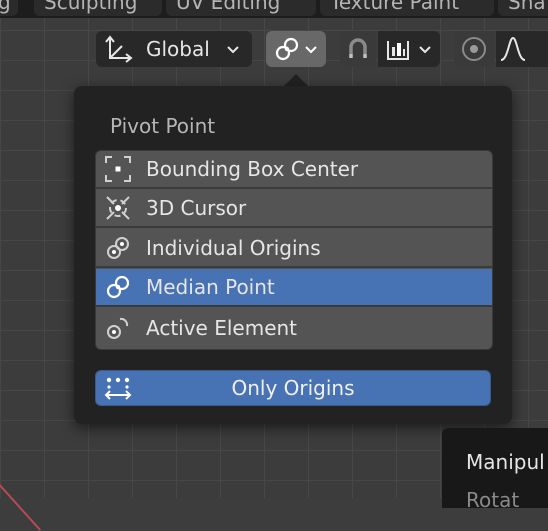  What do you see at coordinates (98, 8) in the screenshot?
I see `tab-sculpting: Sculpting` at bounding box center [98, 8].